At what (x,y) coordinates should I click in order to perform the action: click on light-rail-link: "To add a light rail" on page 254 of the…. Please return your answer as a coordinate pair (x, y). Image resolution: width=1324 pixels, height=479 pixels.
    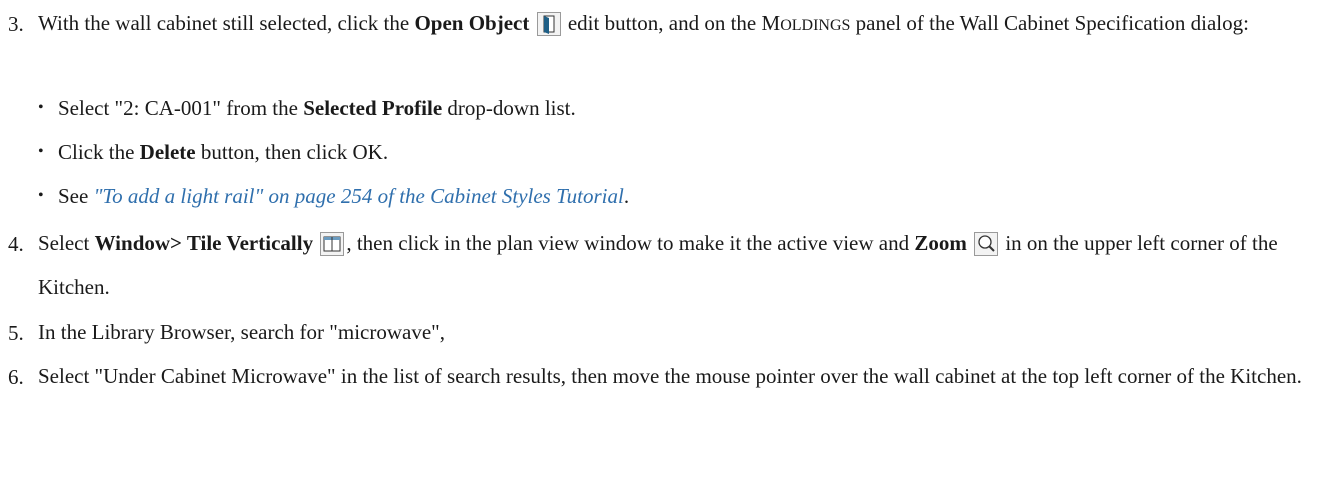
    Looking at the image, I should click on (359, 196).